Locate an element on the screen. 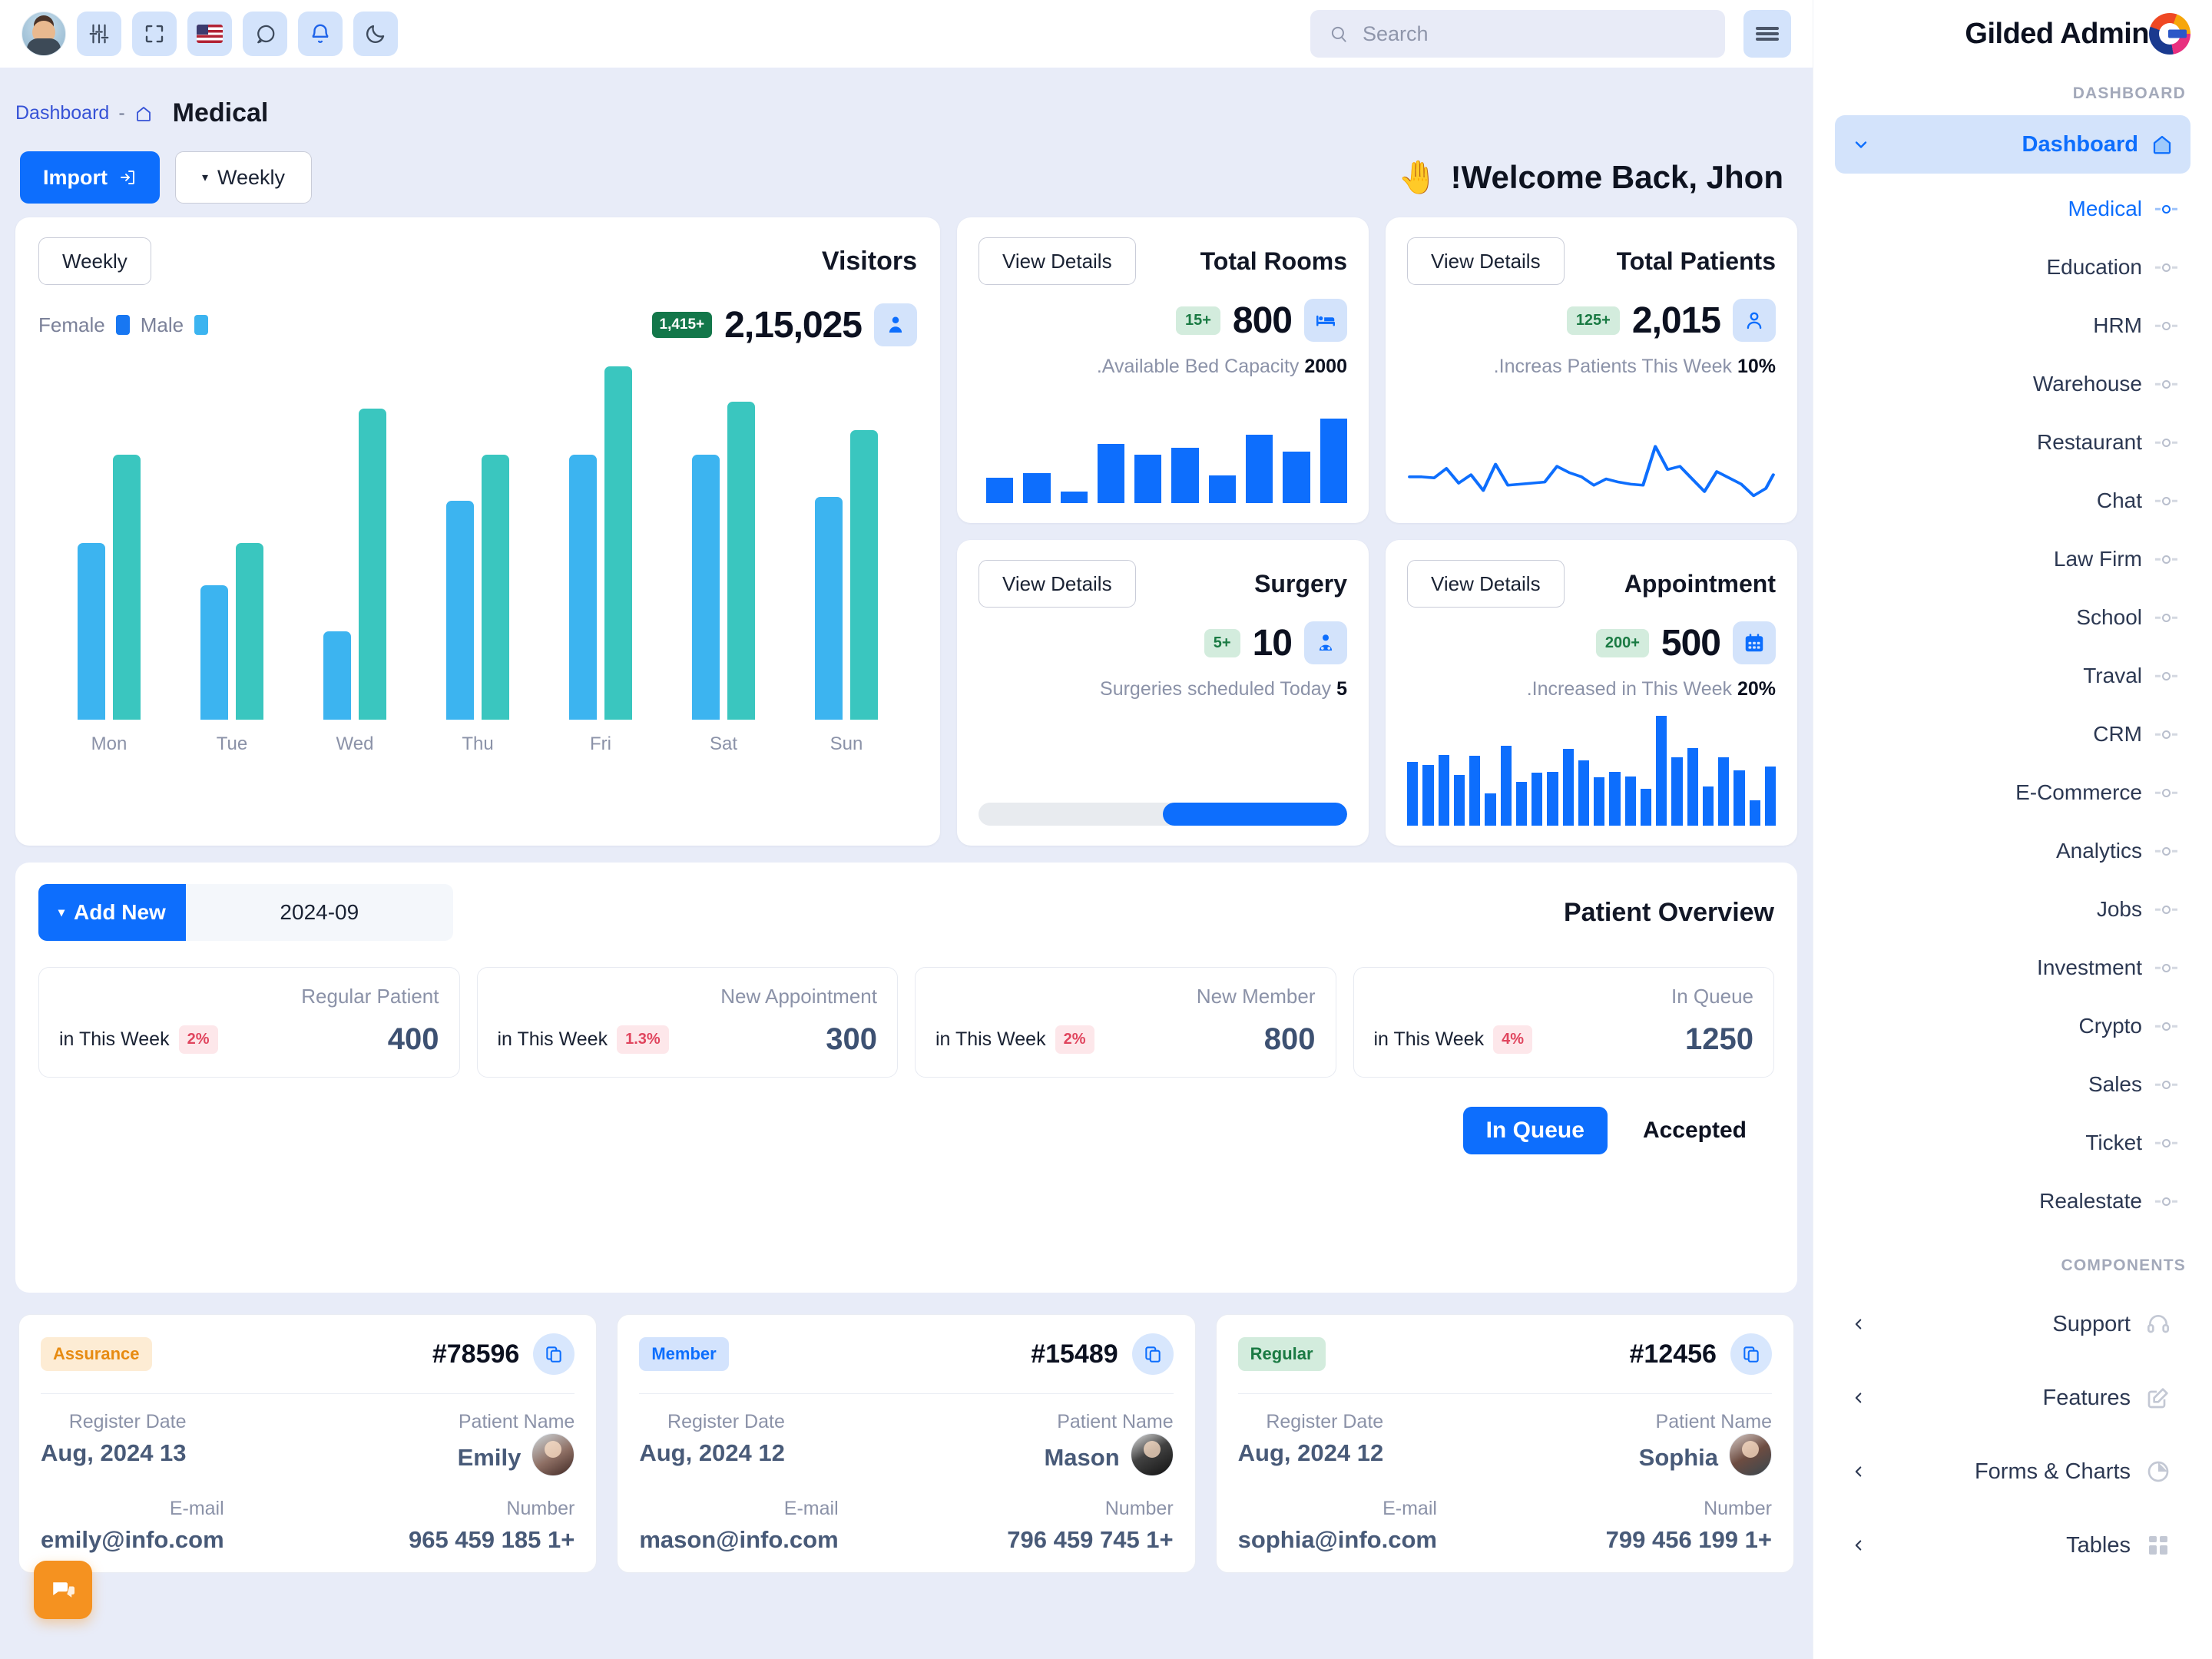 Image resolution: width=2212 pixels, height=1659 pixels. sidebar-item-analytics: Analytics is located at coordinates (2013, 851).